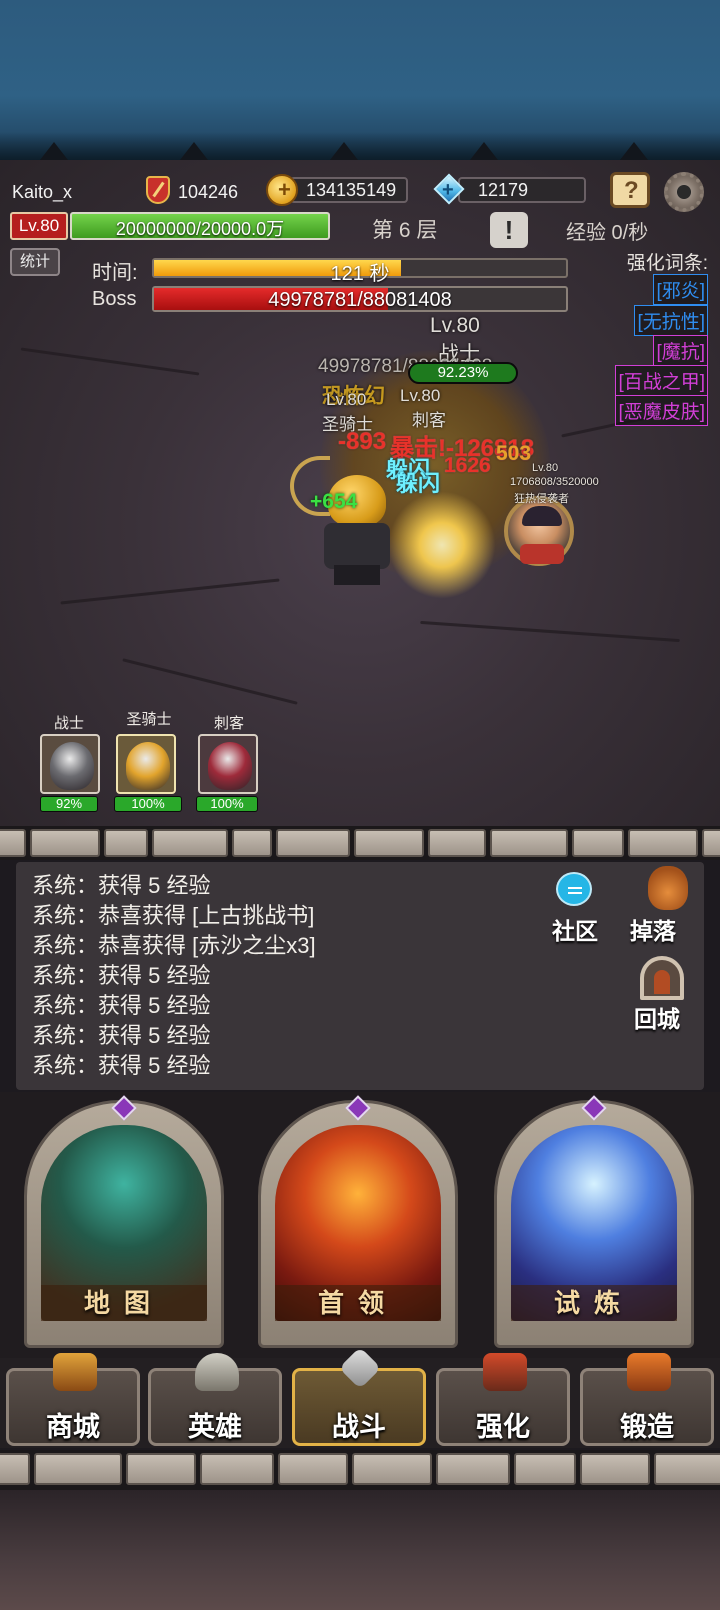 Image resolution: width=720 pixels, height=1610 pixels. I want to click on nav-battle: 战斗, so click(359, 1396).